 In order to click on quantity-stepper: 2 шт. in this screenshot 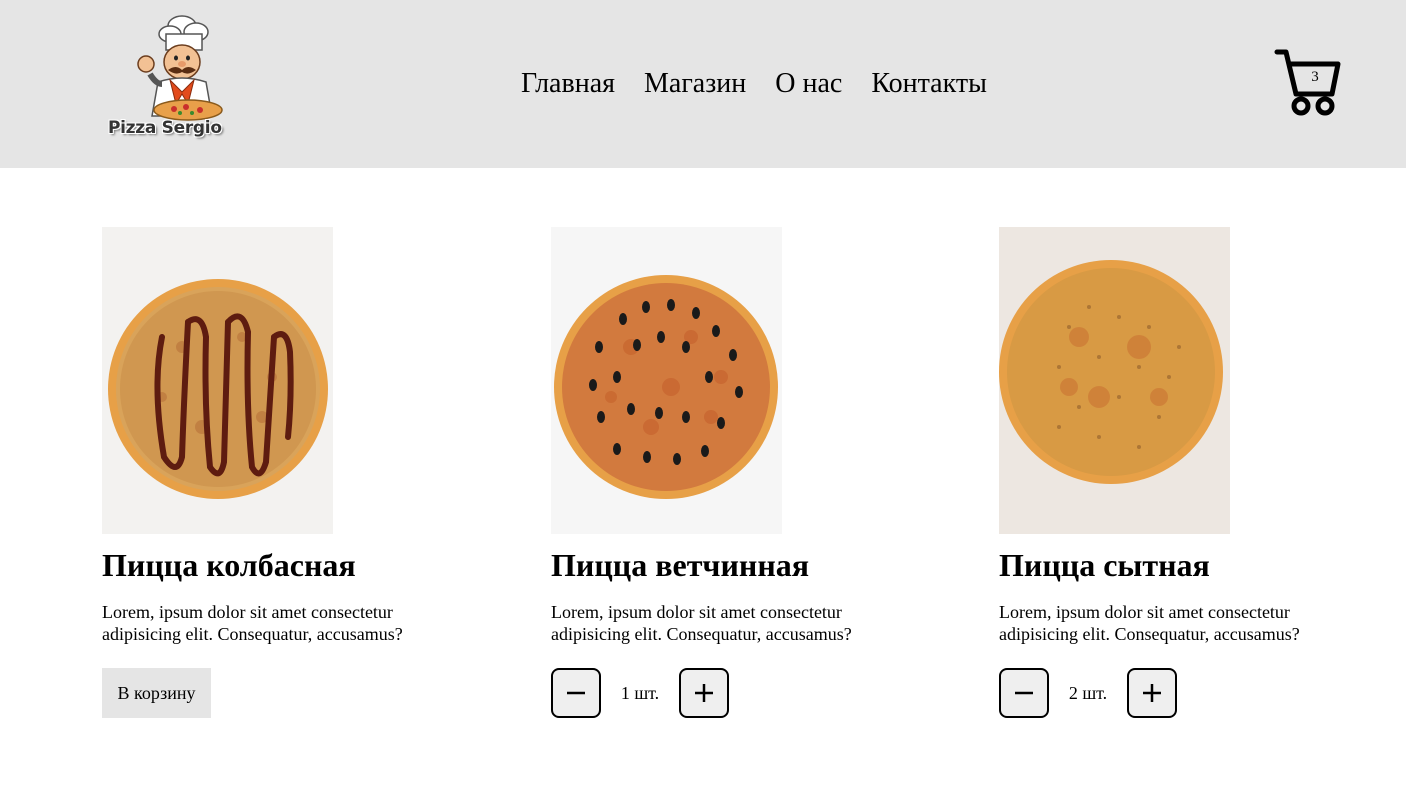, I will do `click(1089, 693)`.